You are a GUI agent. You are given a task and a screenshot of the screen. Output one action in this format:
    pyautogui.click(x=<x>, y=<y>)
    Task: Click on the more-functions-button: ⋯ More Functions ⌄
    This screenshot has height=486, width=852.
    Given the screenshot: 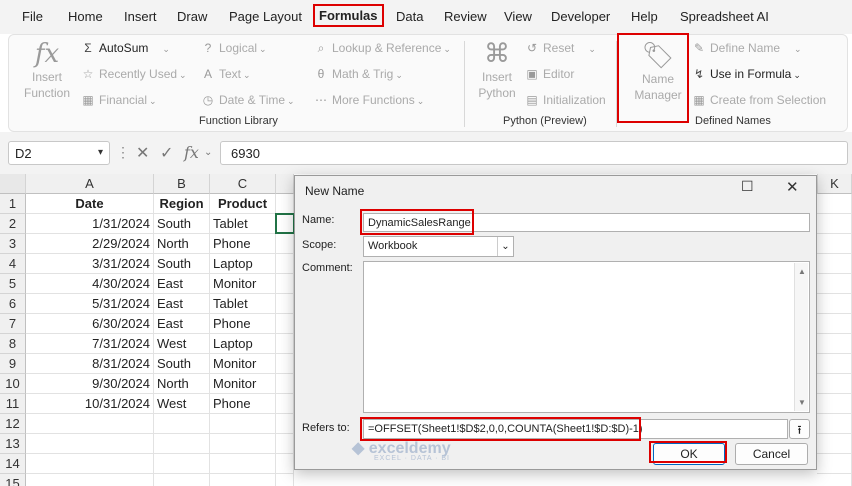 What is the action you would take?
    pyautogui.click(x=369, y=100)
    